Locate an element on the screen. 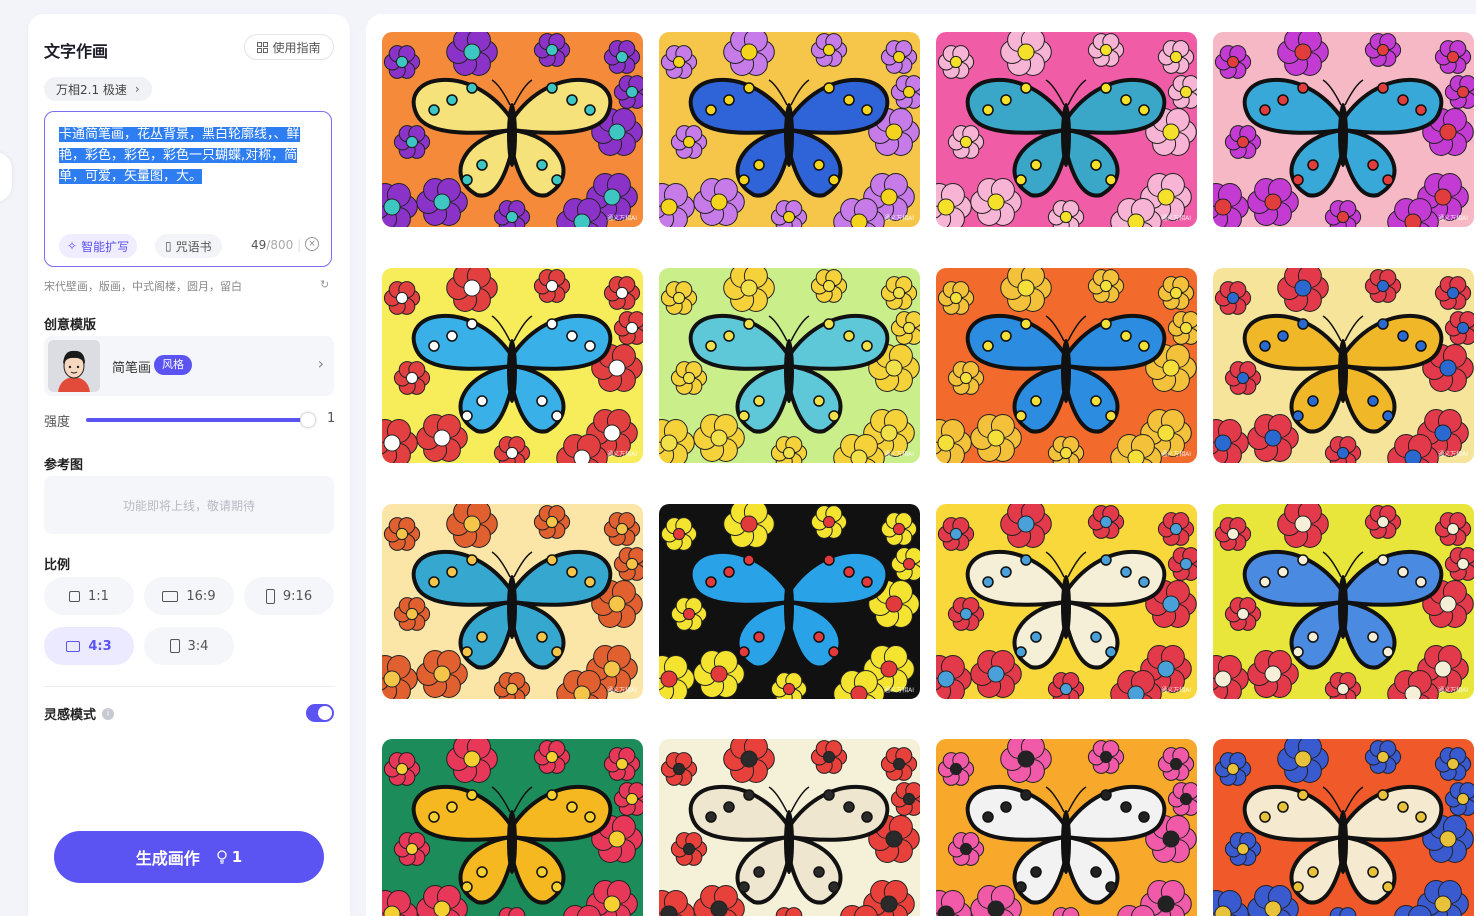 This screenshot has height=916, width=1476. ratio-option: 9:16 is located at coordinates (289, 596).